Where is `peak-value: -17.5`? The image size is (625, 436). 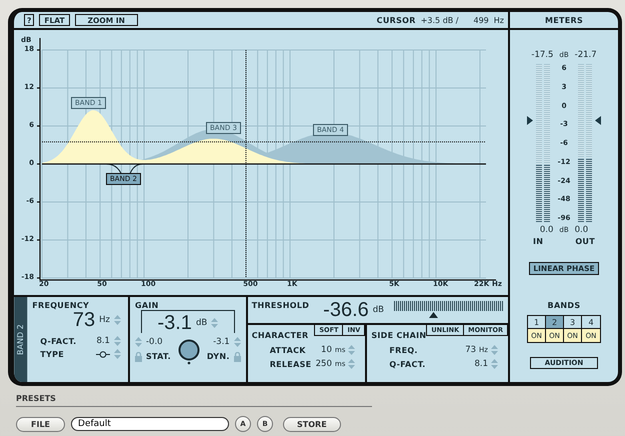
peak-value: -17.5 is located at coordinates (542, 55).